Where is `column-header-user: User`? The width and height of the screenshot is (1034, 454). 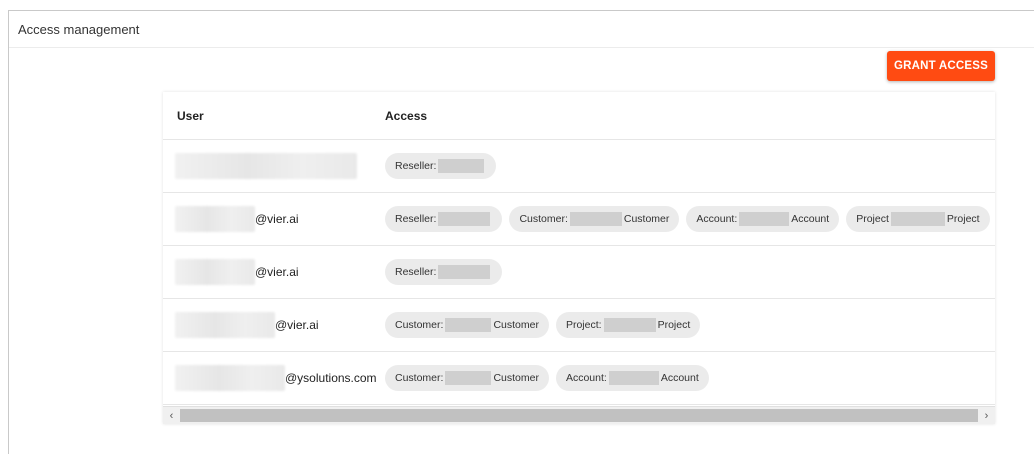
column-header-user: User is located at coordinates (190, 115).